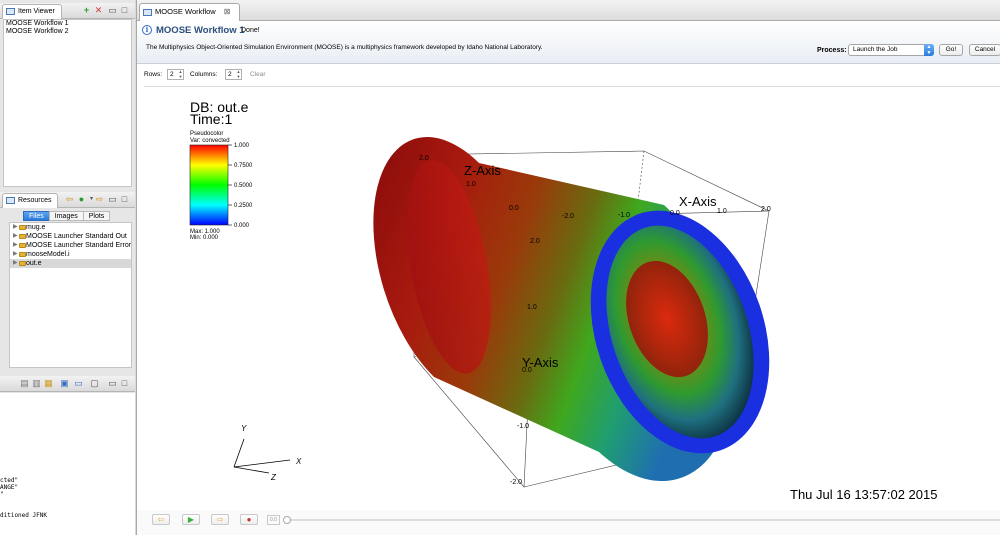  Describe the element at coordinates (287, 520) in the screenshot. I see `time-slider-handle` at that location.